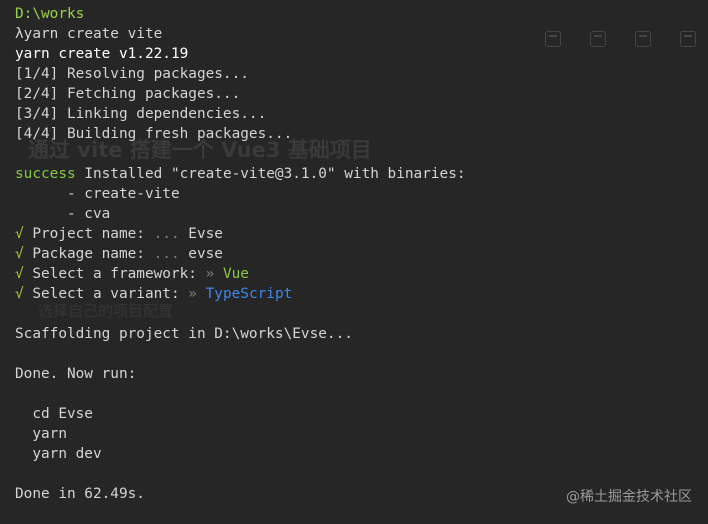 The image size is (708, 524). I want to click on terminal-line-done-now-run: Done. Now run:, so click(76, 374).